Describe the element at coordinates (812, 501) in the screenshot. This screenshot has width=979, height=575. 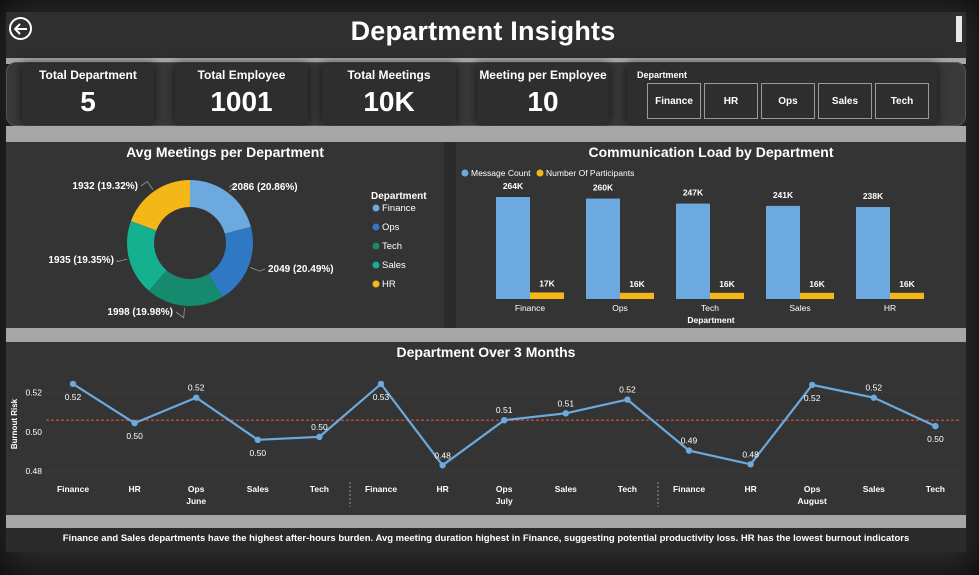
I see `x-group-label: August` at that location.